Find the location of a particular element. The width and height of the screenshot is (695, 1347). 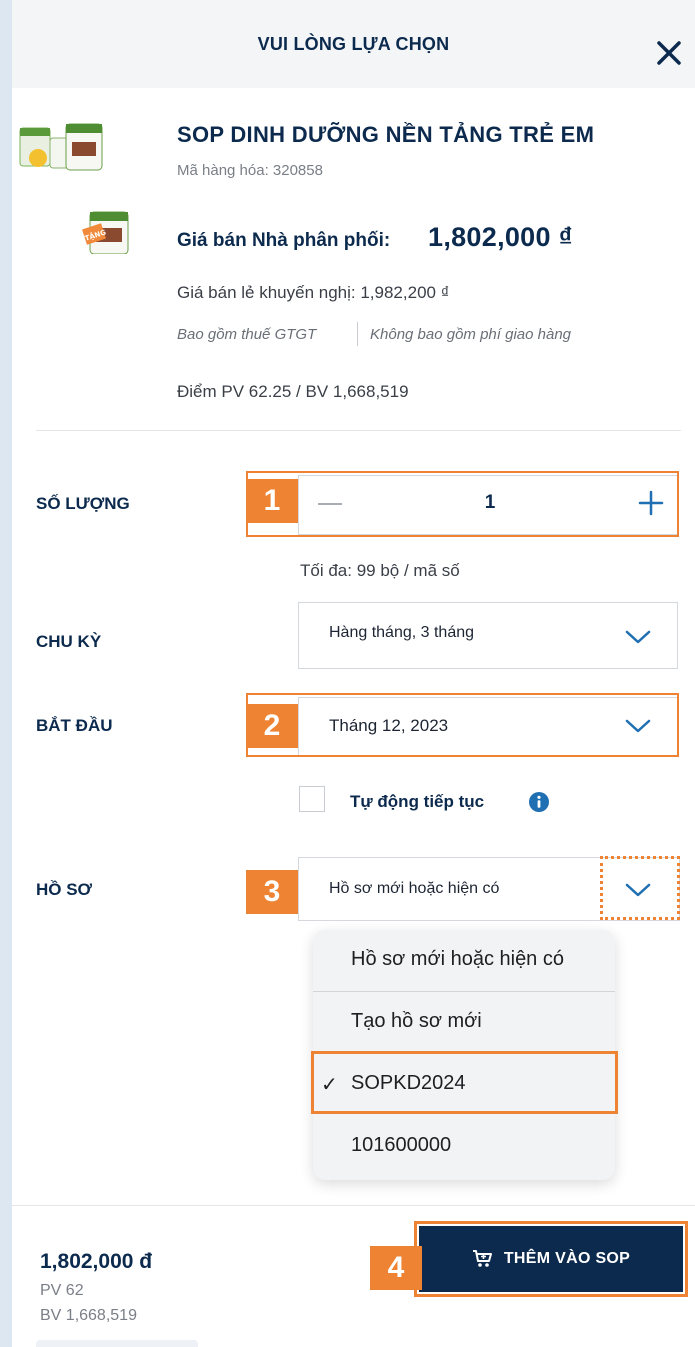

cycle-label: CHU KỲ is located at coordinates (69, 641).